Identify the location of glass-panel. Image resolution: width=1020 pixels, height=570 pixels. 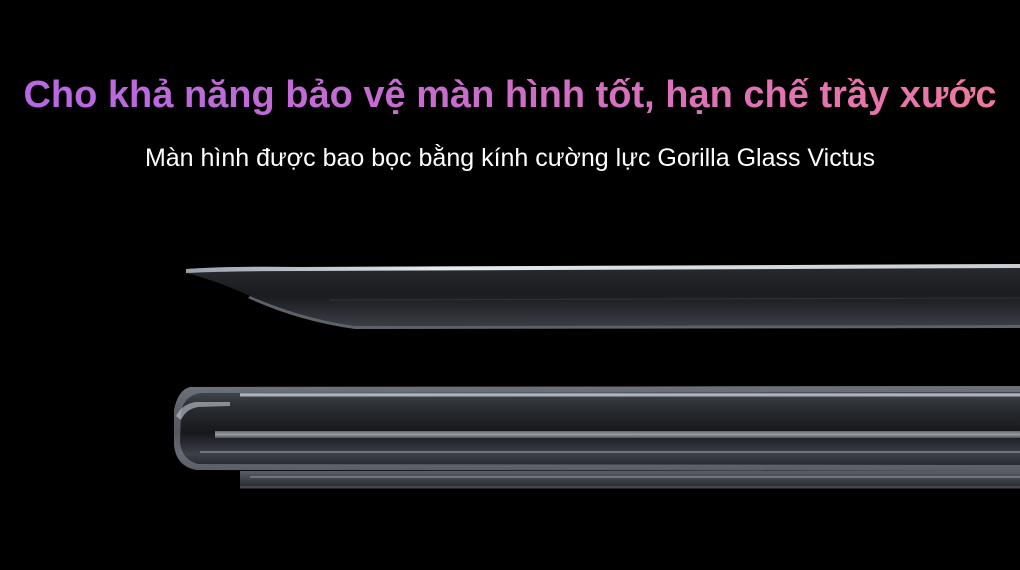
(603, 296).